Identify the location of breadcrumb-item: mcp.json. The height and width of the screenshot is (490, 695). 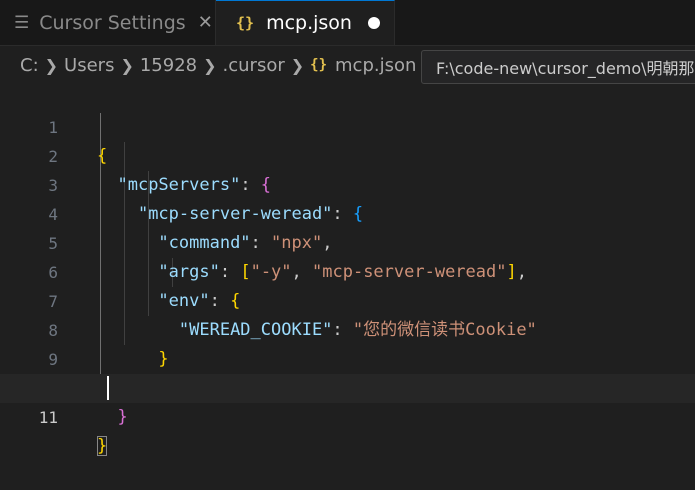
(375, 65).